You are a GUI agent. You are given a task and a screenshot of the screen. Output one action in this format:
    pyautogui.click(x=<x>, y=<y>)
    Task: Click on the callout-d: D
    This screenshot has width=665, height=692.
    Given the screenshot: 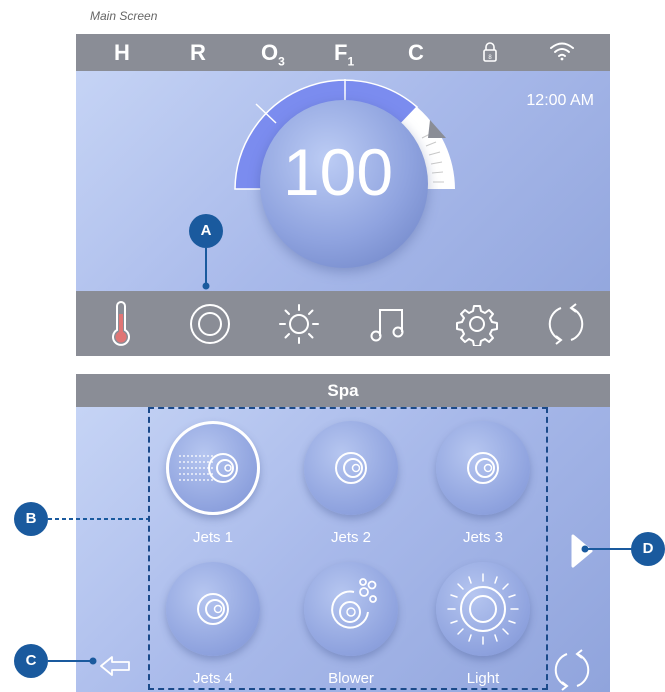 What is the action you would take?
    pyautogui.click(x=648, y=549)
    